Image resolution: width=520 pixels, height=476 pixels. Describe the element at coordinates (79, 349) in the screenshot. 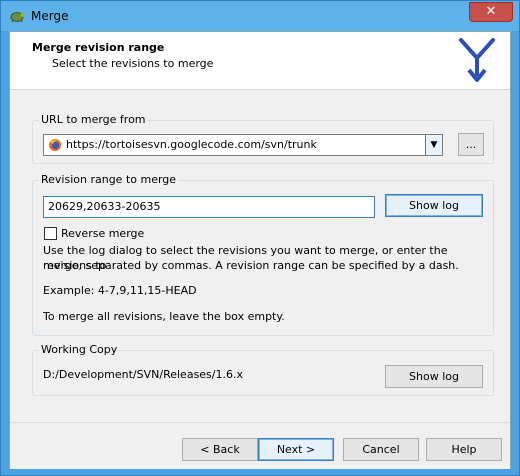

I see `working-copy-label: Working Copy` at that location.